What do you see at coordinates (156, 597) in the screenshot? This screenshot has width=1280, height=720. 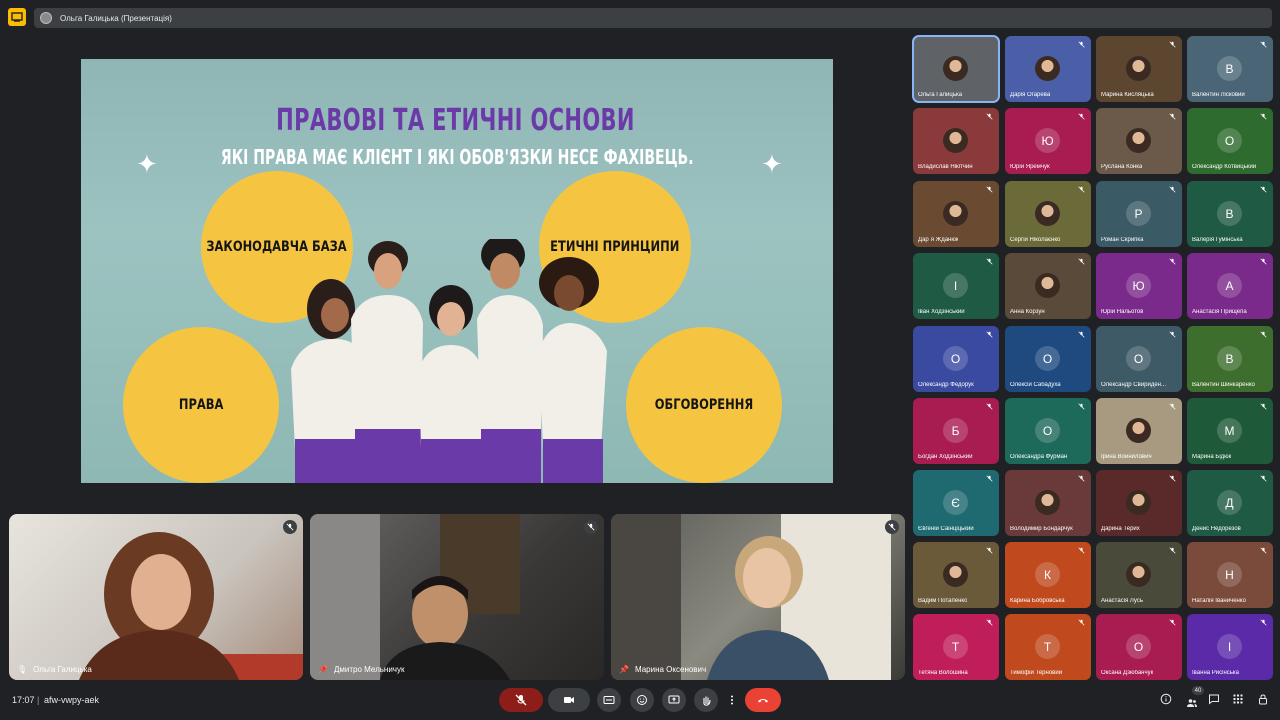 I see `video-tile: 🎙 Ольга Галицька` at bounding box center [156, 597].